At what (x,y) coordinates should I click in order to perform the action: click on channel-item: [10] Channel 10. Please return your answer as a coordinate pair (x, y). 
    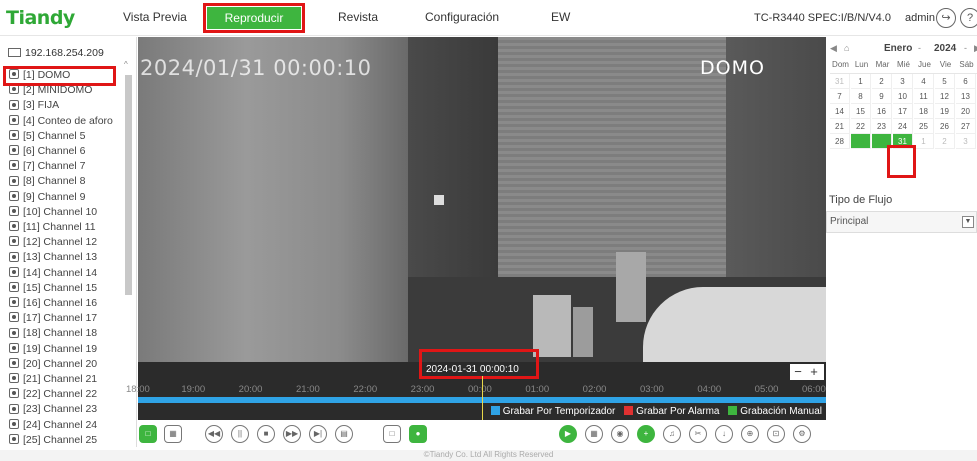
    Looking at the image, I should click on (53, 213).